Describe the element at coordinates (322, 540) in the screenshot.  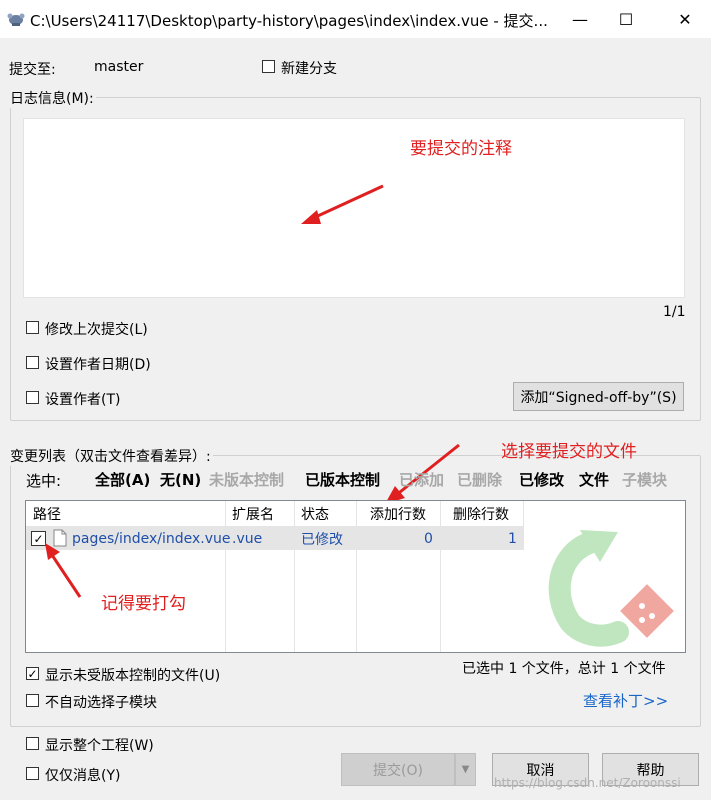
I see `file-status: 已修改` at that location.